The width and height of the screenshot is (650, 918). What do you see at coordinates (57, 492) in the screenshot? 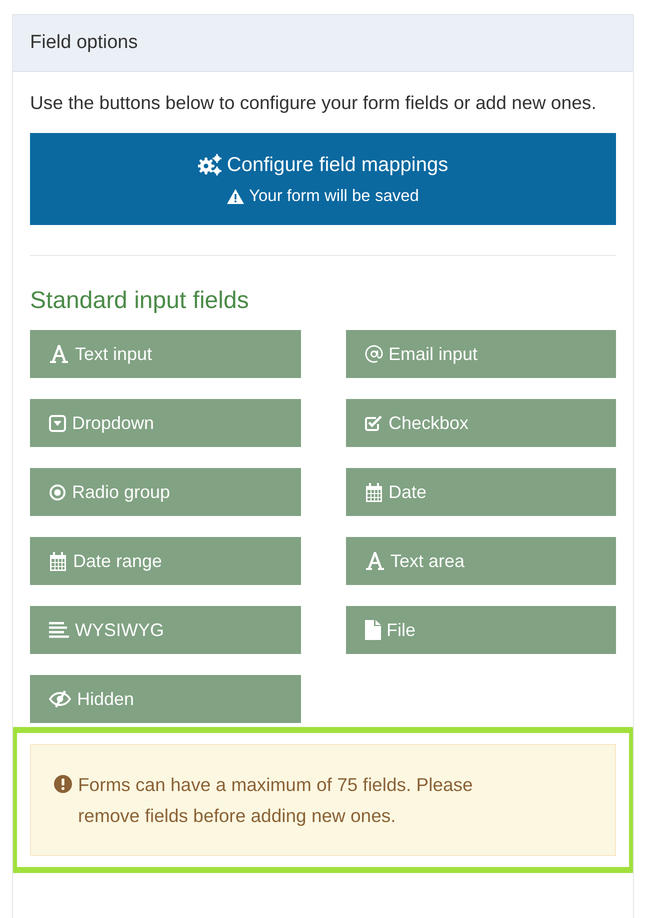
I see `radio-icon` at bounding box center [57, 492].